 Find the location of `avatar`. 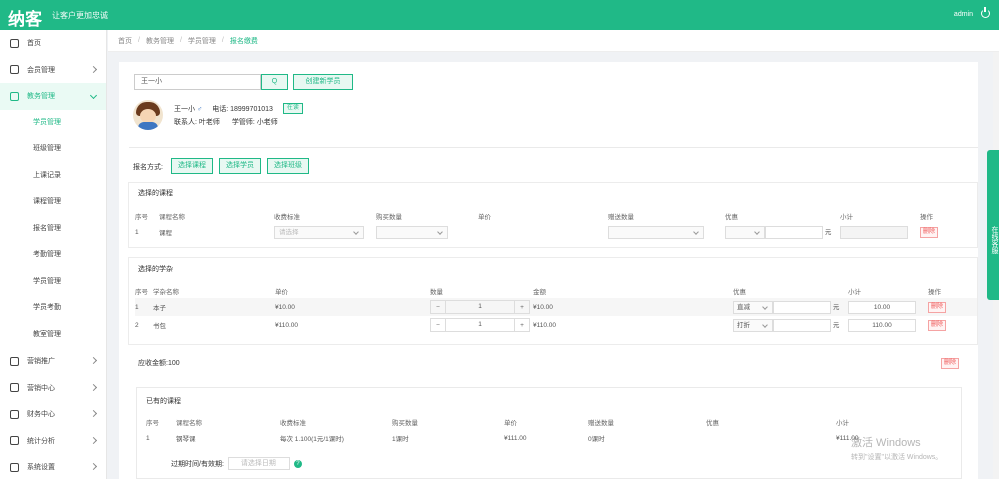

avatar is located at coordinates (148, 115).